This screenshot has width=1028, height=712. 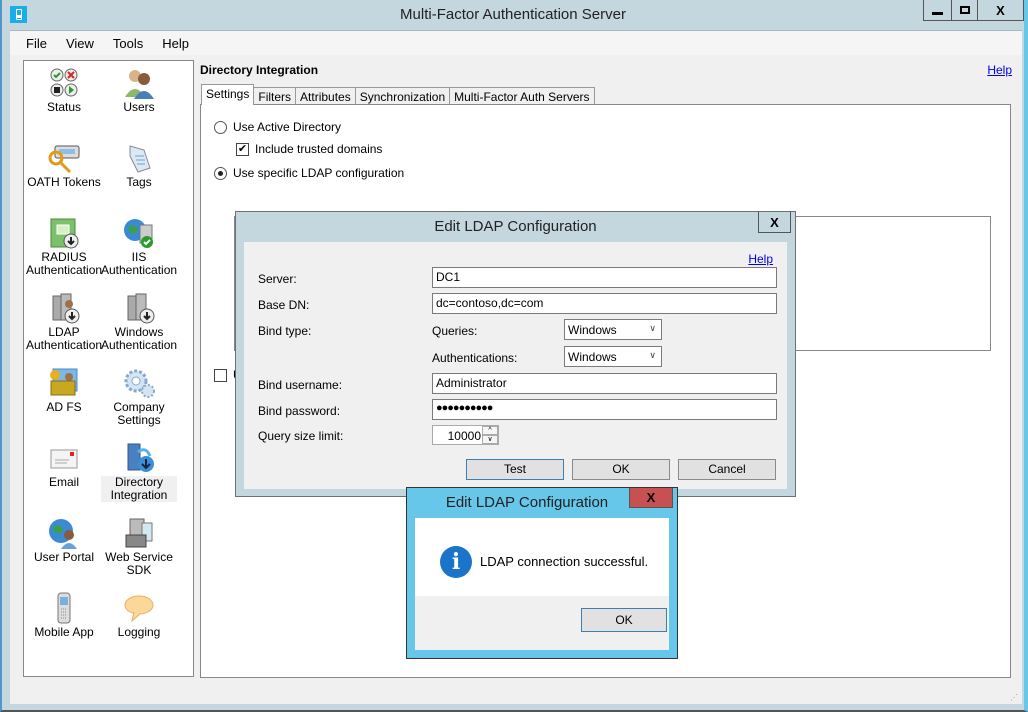 I want to click on nav-item-oath-tokens: OATH Tokens, so click(x=64, y=165).